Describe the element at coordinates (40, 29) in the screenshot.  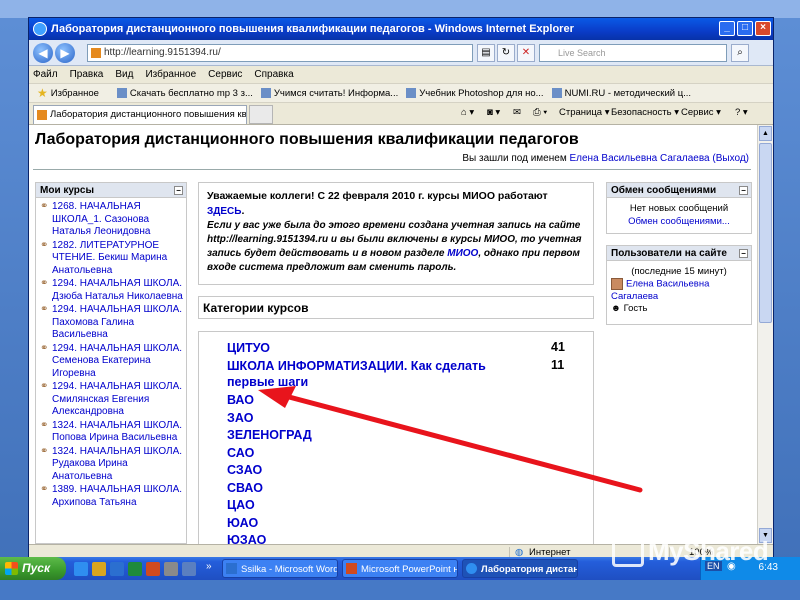
I see `ie-logo-icon` at that location.